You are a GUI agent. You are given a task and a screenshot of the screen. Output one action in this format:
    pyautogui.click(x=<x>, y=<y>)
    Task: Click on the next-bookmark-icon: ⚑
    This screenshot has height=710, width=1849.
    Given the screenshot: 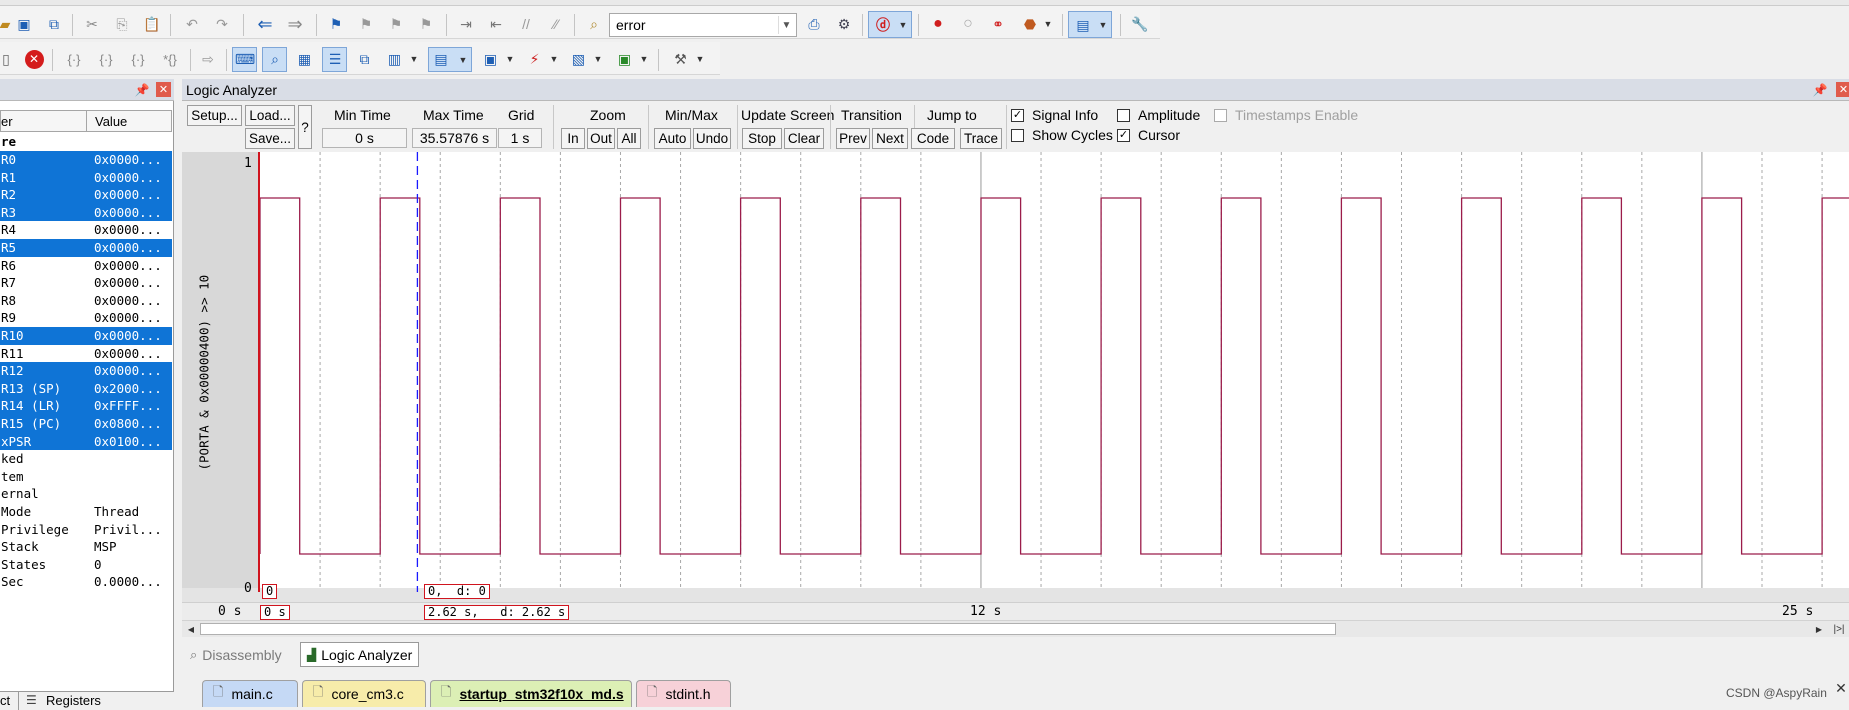 What is the action you would take?
    pyautogui.click(x=396, y=24)
    